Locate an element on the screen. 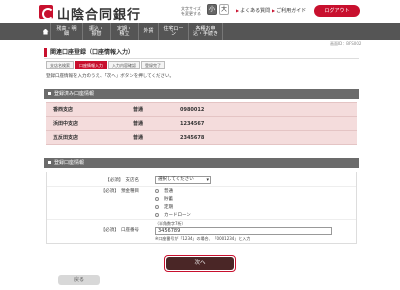  logout-button: ログアウト is located at coordinates (337, 11).